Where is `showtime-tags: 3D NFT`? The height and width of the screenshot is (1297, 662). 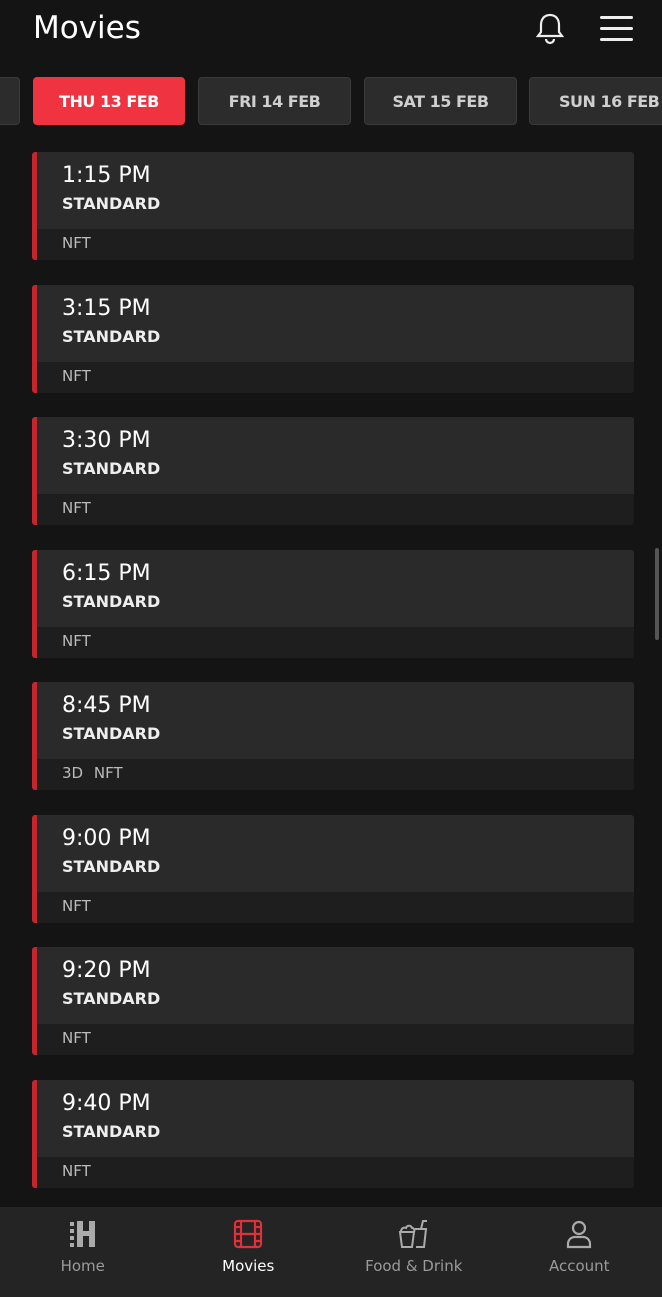
showtime-tags: 3D NFT is located at coordinates (335, 774).